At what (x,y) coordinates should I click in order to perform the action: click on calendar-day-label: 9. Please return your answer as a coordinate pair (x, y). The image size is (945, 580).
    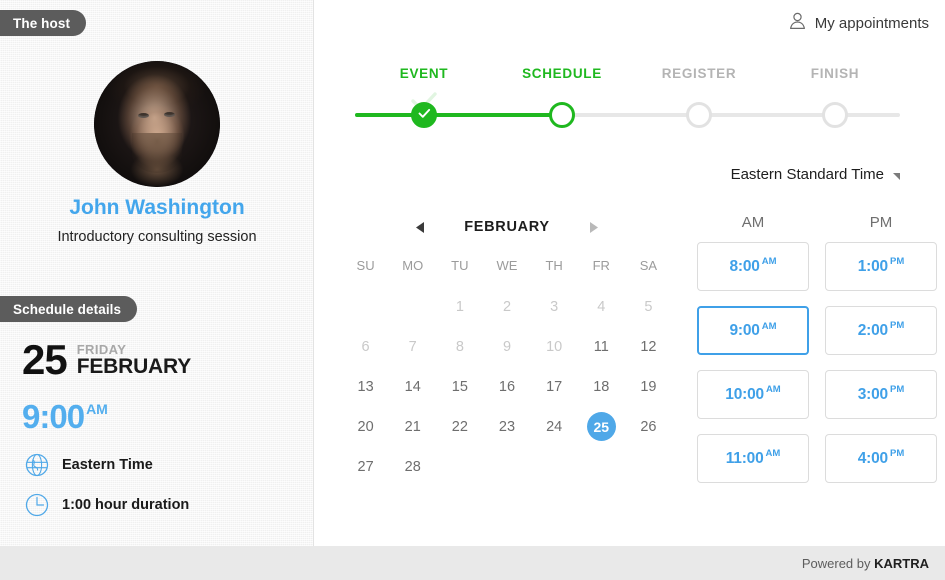
    Looking at the image, I should click on (507, 346).